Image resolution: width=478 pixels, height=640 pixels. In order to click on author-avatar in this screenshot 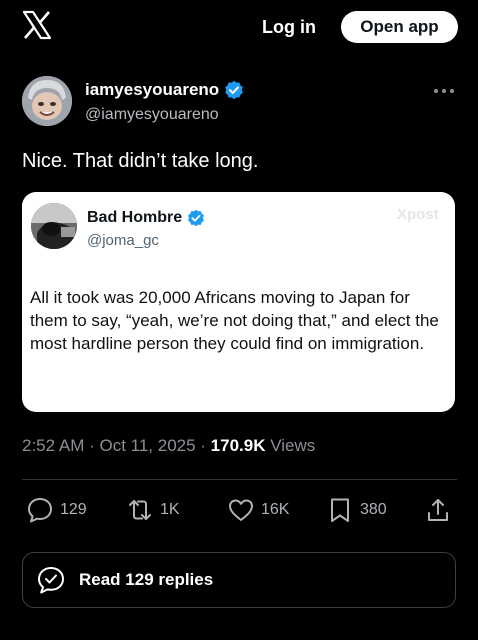, I will do `click(47, 101)`.